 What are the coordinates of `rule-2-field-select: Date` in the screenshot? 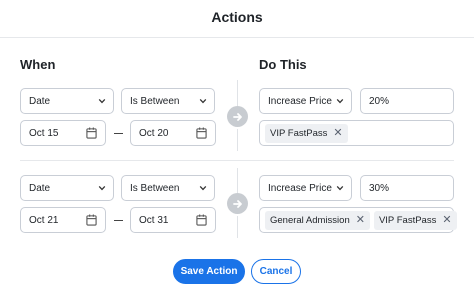 It's located at (67, 188).